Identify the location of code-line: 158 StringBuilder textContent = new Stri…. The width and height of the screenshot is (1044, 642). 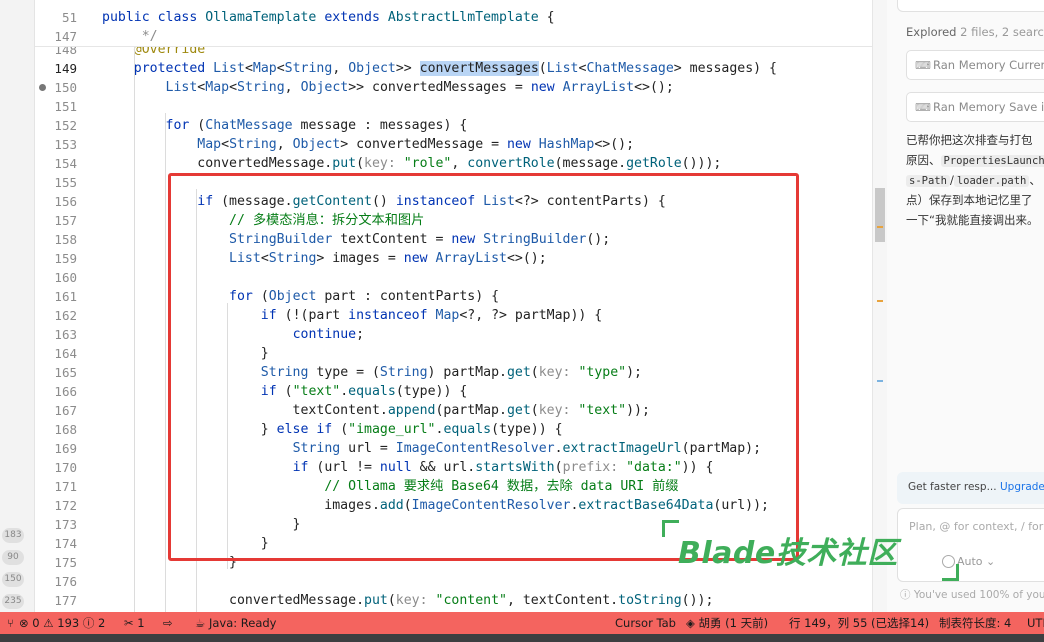
(453, 239).